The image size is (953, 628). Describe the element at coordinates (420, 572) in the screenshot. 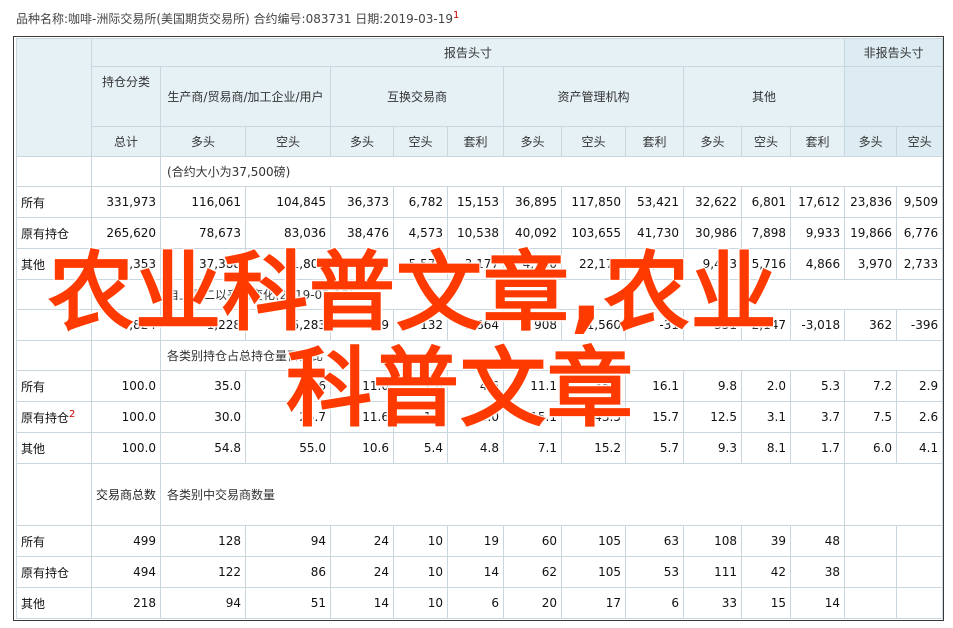

I see `table-cell: 10` at that location.